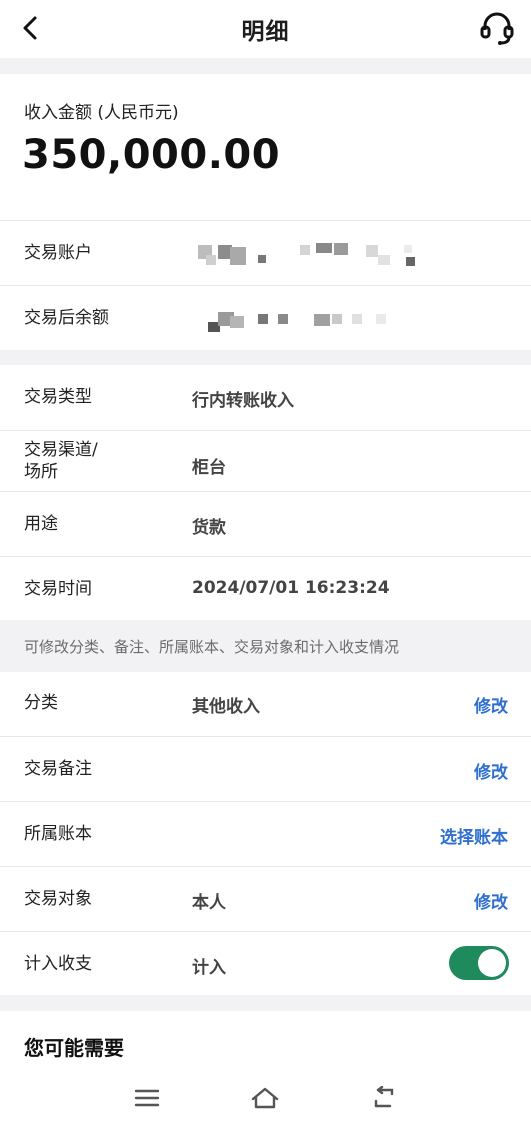 This screenshot has width=531, height=1128. I want to click on nav-menu-button, so click(147, 1098).